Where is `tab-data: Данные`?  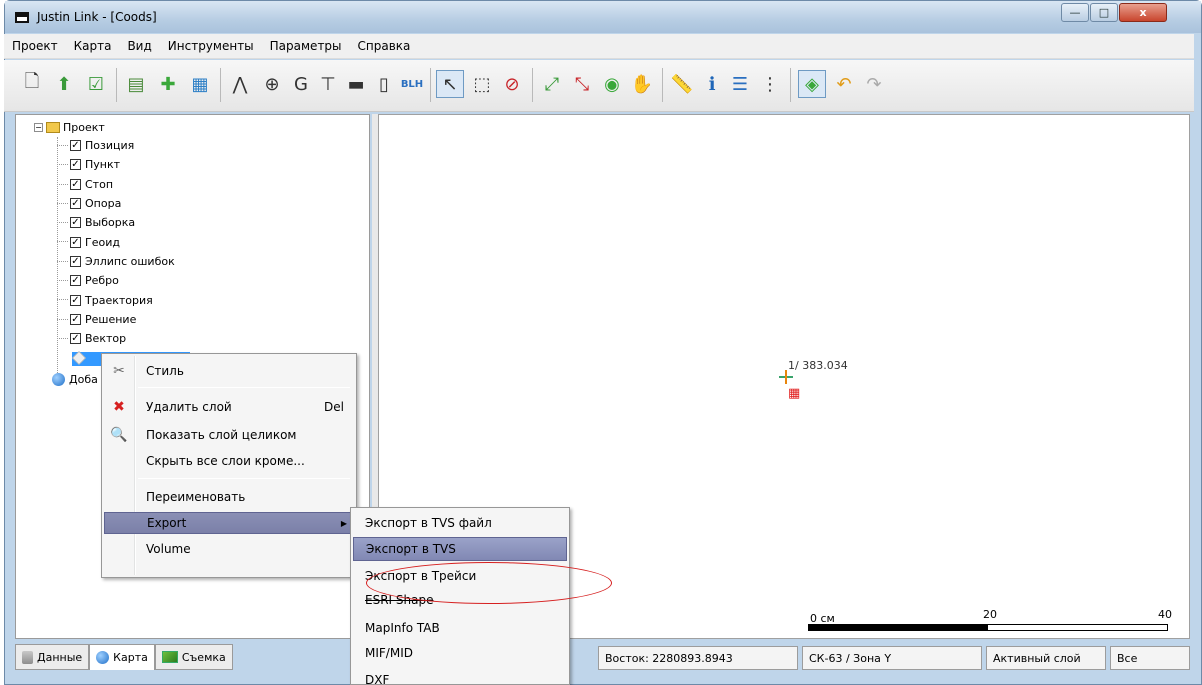 tab-data: Данные is located at coordinates (52, 657).